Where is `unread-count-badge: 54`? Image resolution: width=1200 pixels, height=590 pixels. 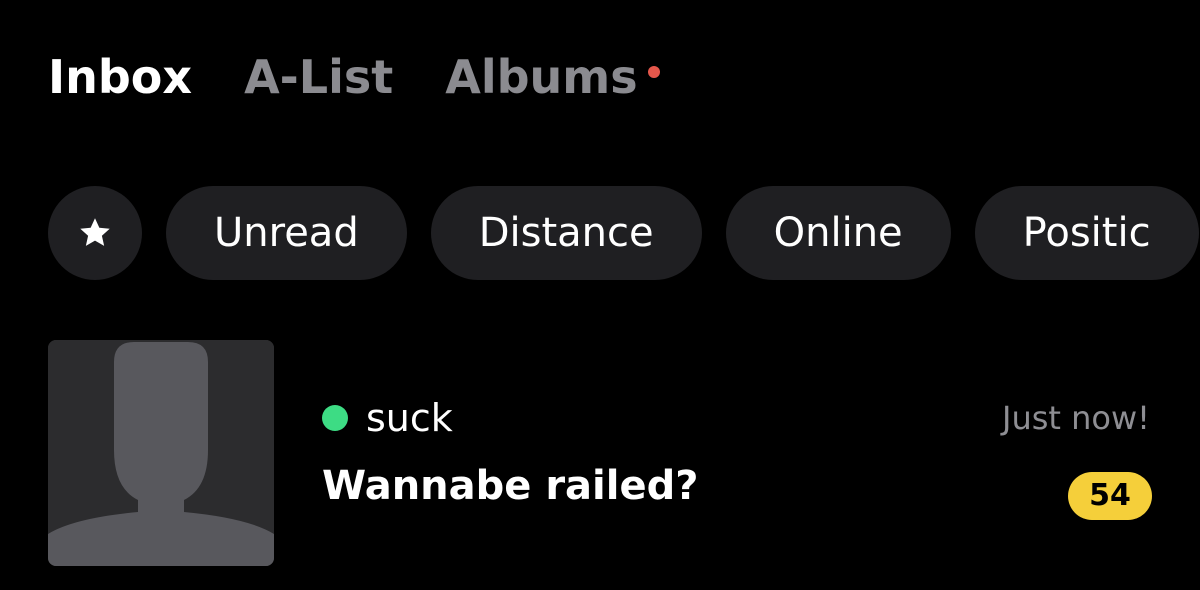
unread-count-badge: 54 is located at coordinates (1110, 496).